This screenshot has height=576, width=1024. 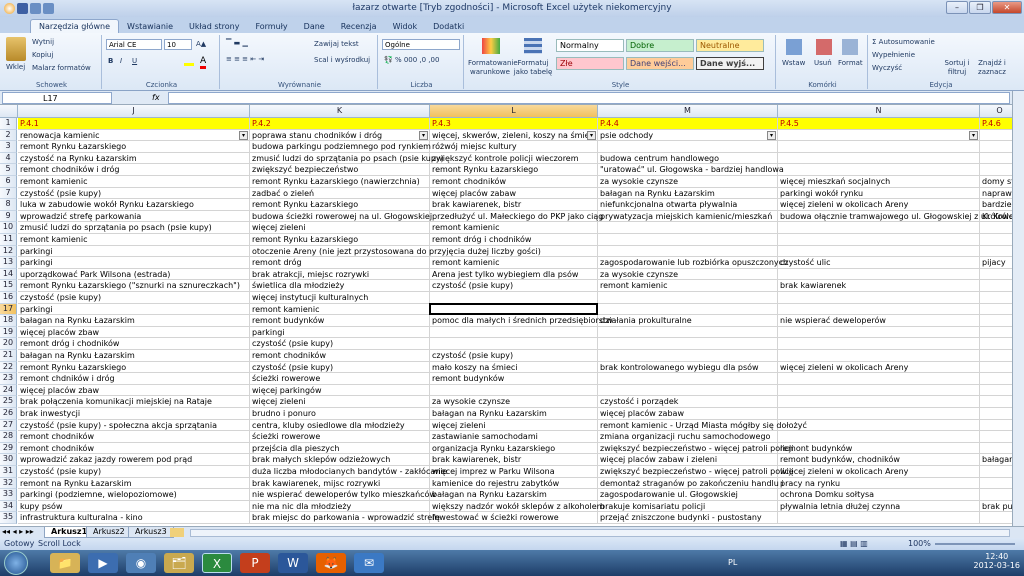 I want to click on cell-l: inwestować w ścieżki rowerowe, so click(x=514, y=518).